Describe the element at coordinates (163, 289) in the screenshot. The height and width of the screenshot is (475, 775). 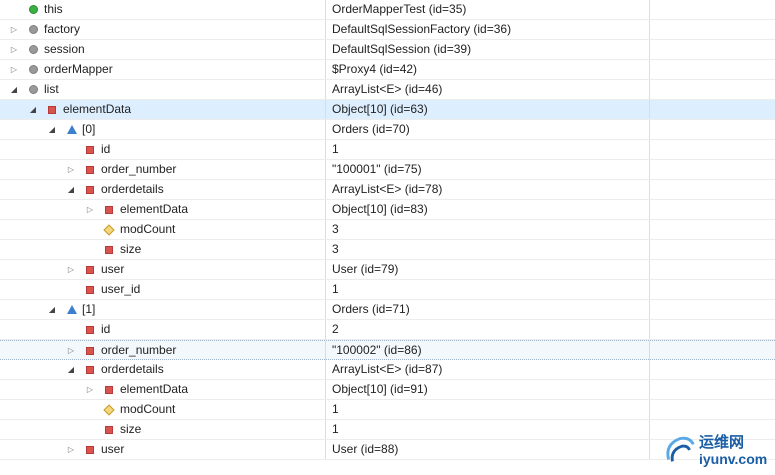
I see `variable-name-cell: user_id` at that location.